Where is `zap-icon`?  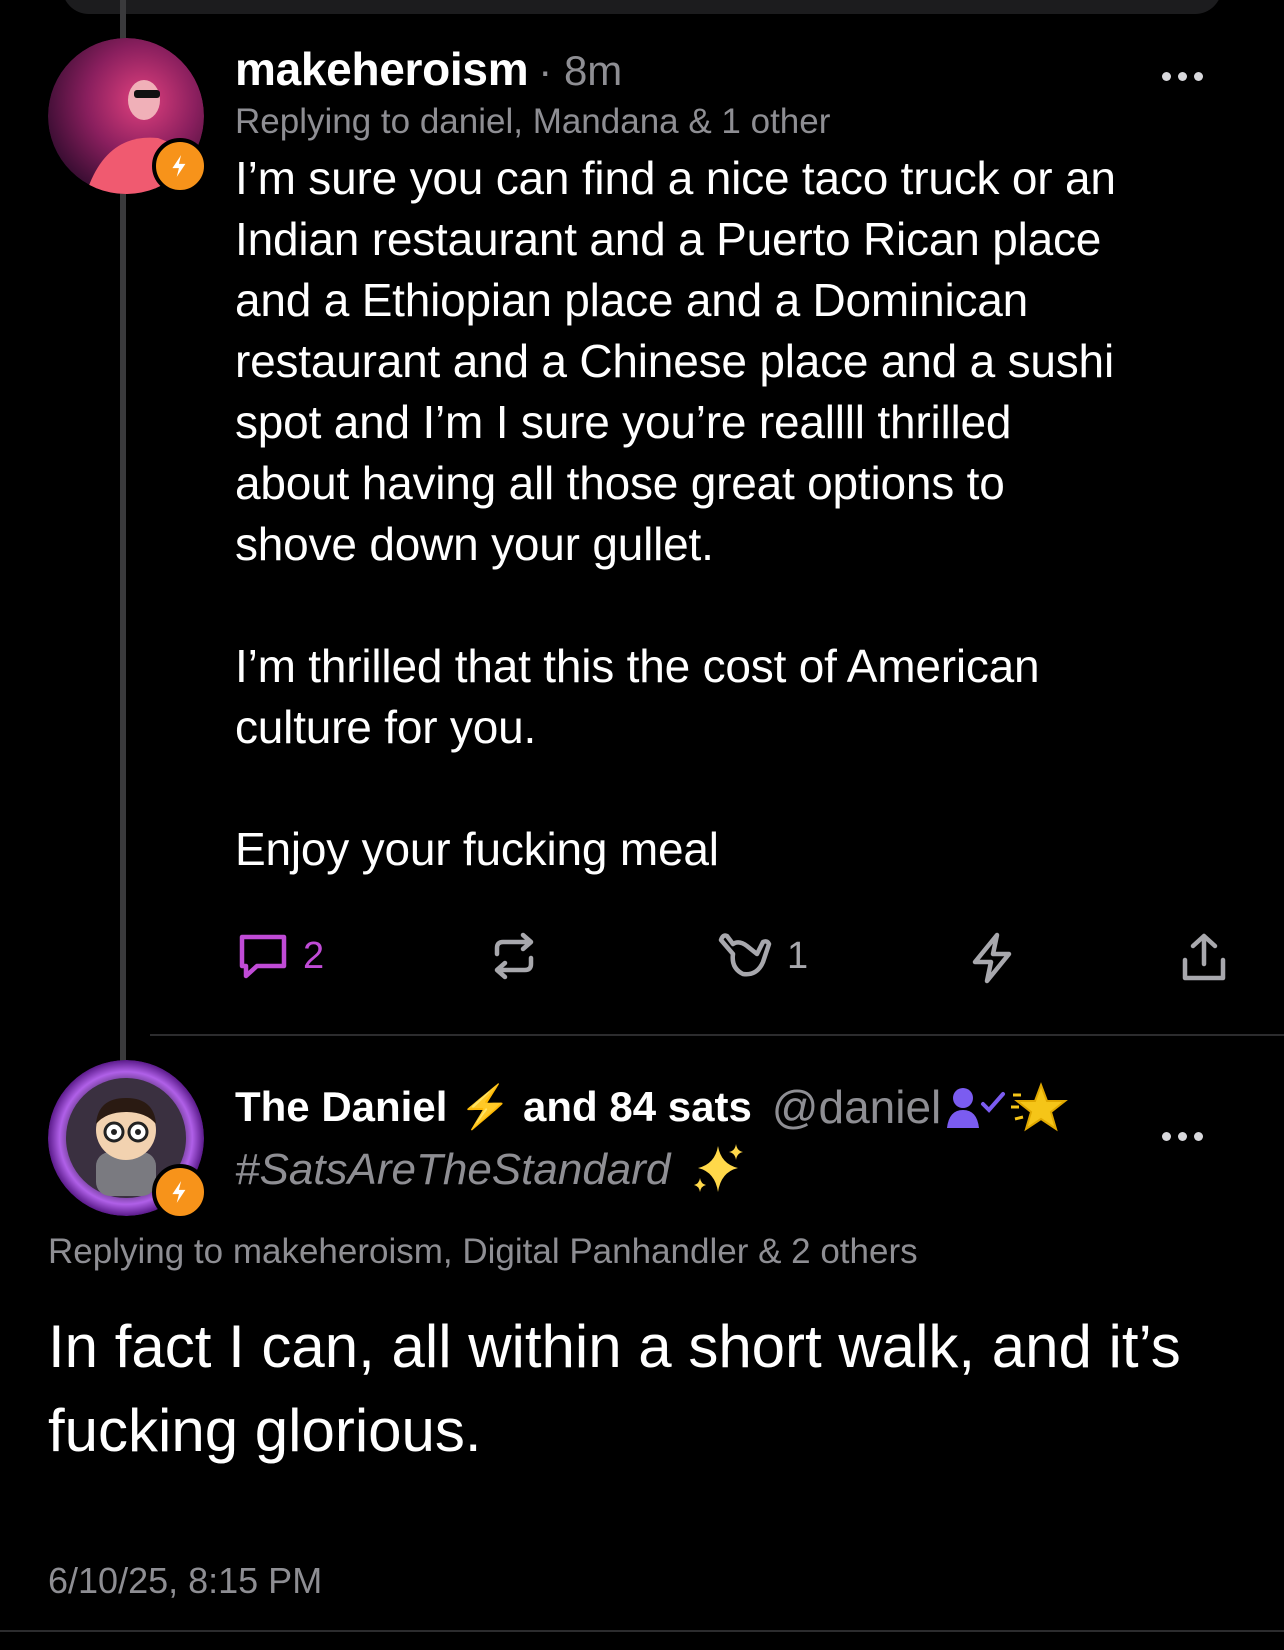
zap-icon is located at coordinates (992, 958).